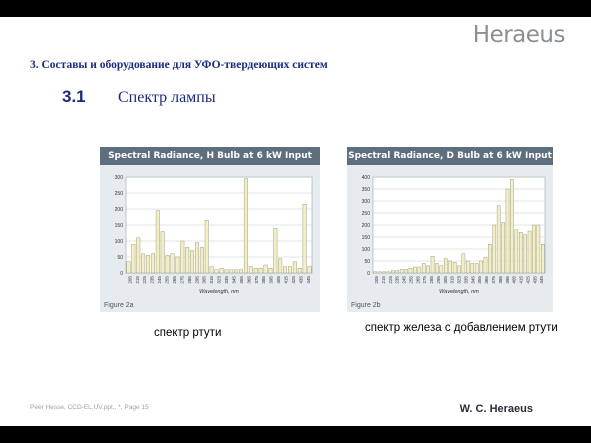 The height and width of the screenshot is (443, 591). Describe the element at coordinates (366, 190) in the screenshot. I see `y-tick-label: 350` at that location.